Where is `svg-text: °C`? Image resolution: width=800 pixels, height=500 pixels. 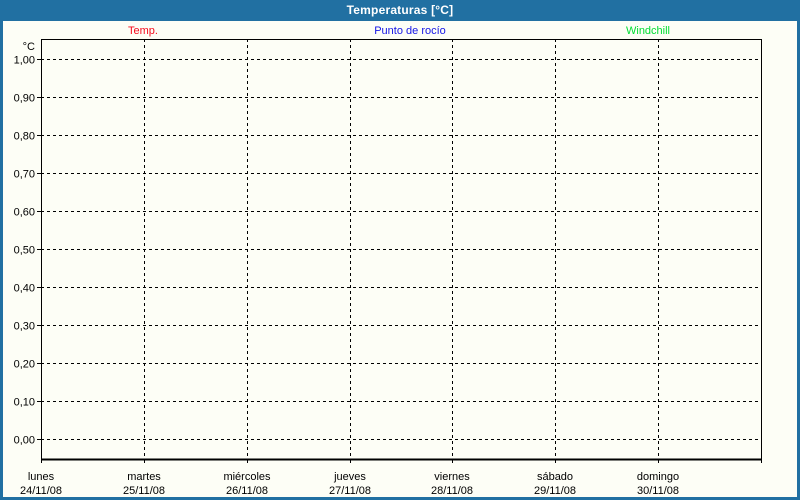 svg-text: °C is located at coordinates (29, 47).